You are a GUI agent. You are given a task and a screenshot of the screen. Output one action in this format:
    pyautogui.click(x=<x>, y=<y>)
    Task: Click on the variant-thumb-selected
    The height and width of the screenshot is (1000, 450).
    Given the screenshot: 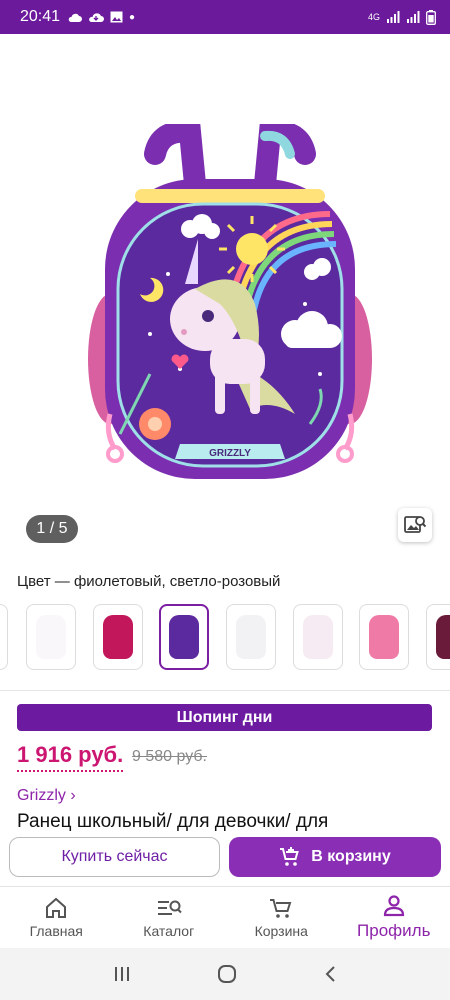 What is the action you would take?
    pyautogui.click(x=184, y=637)
    